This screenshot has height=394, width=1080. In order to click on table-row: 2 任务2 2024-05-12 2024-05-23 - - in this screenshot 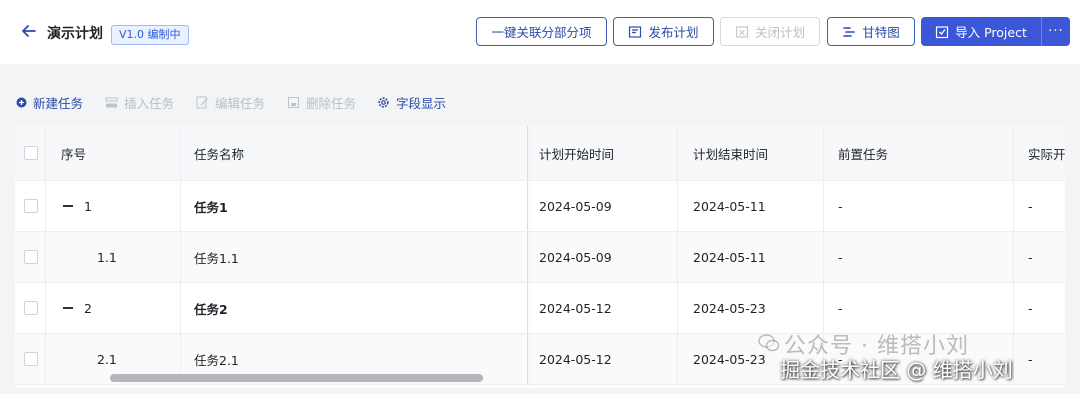, I will do `click(540, 308)`.